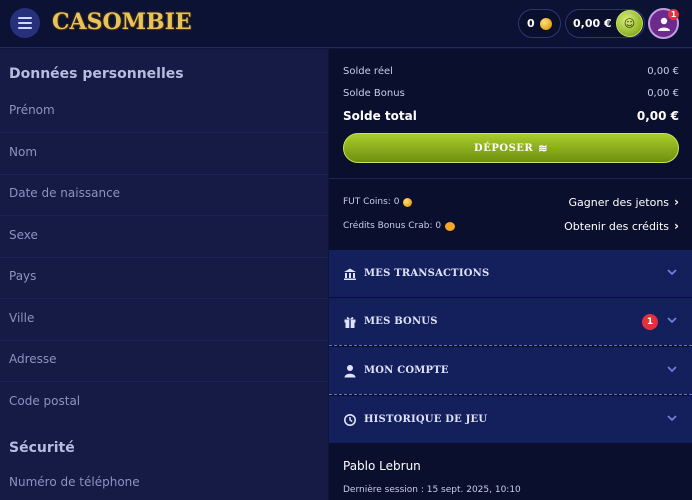 The width and height of the screenshot is (692, 500). I want to click on coins-pill: 0, so click(539, 23).